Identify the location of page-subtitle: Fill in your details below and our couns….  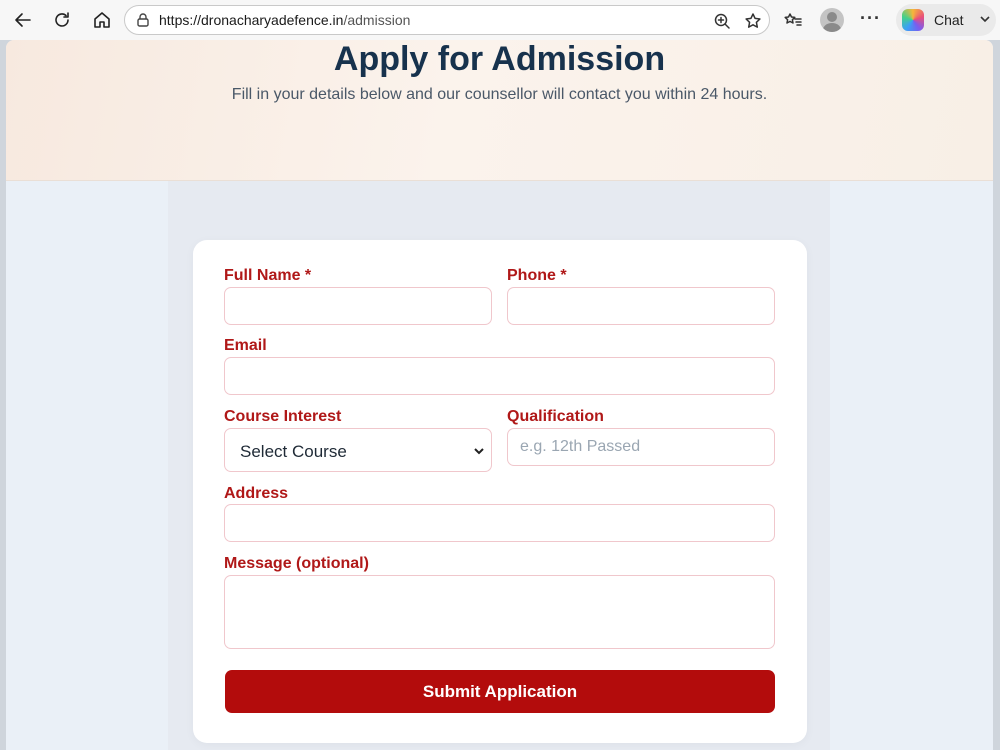
(499, 94).